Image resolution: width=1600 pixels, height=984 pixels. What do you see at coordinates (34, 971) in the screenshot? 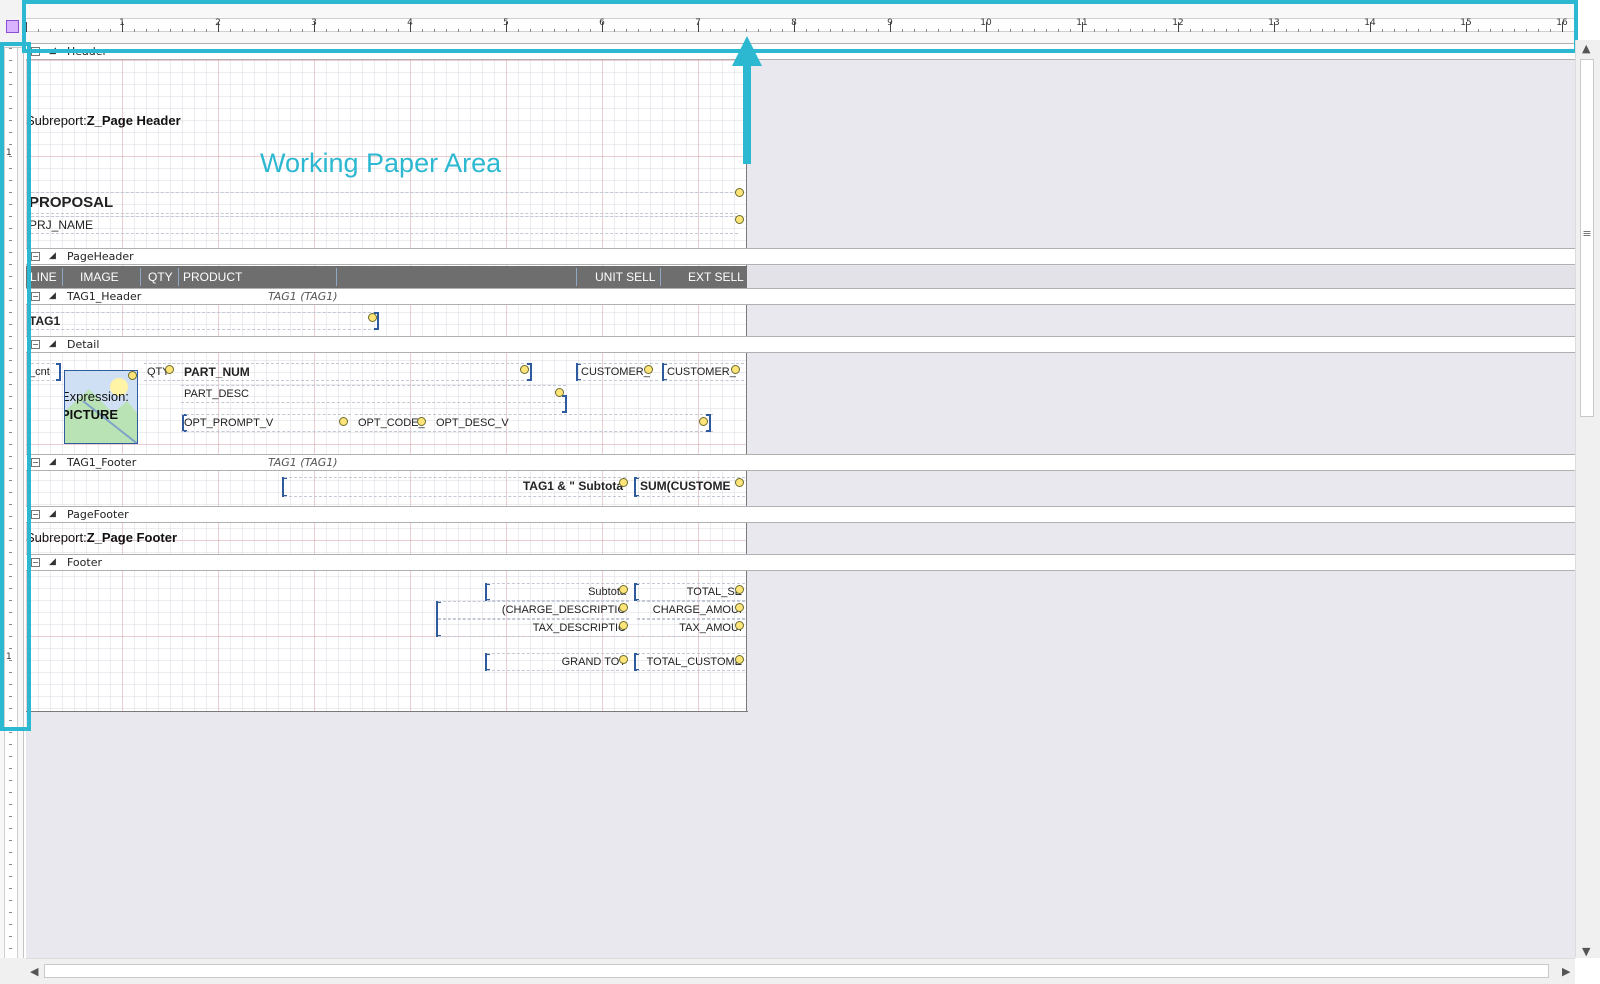
I see `scroll-left-icon: ◀` at bounding box center [34, 971].